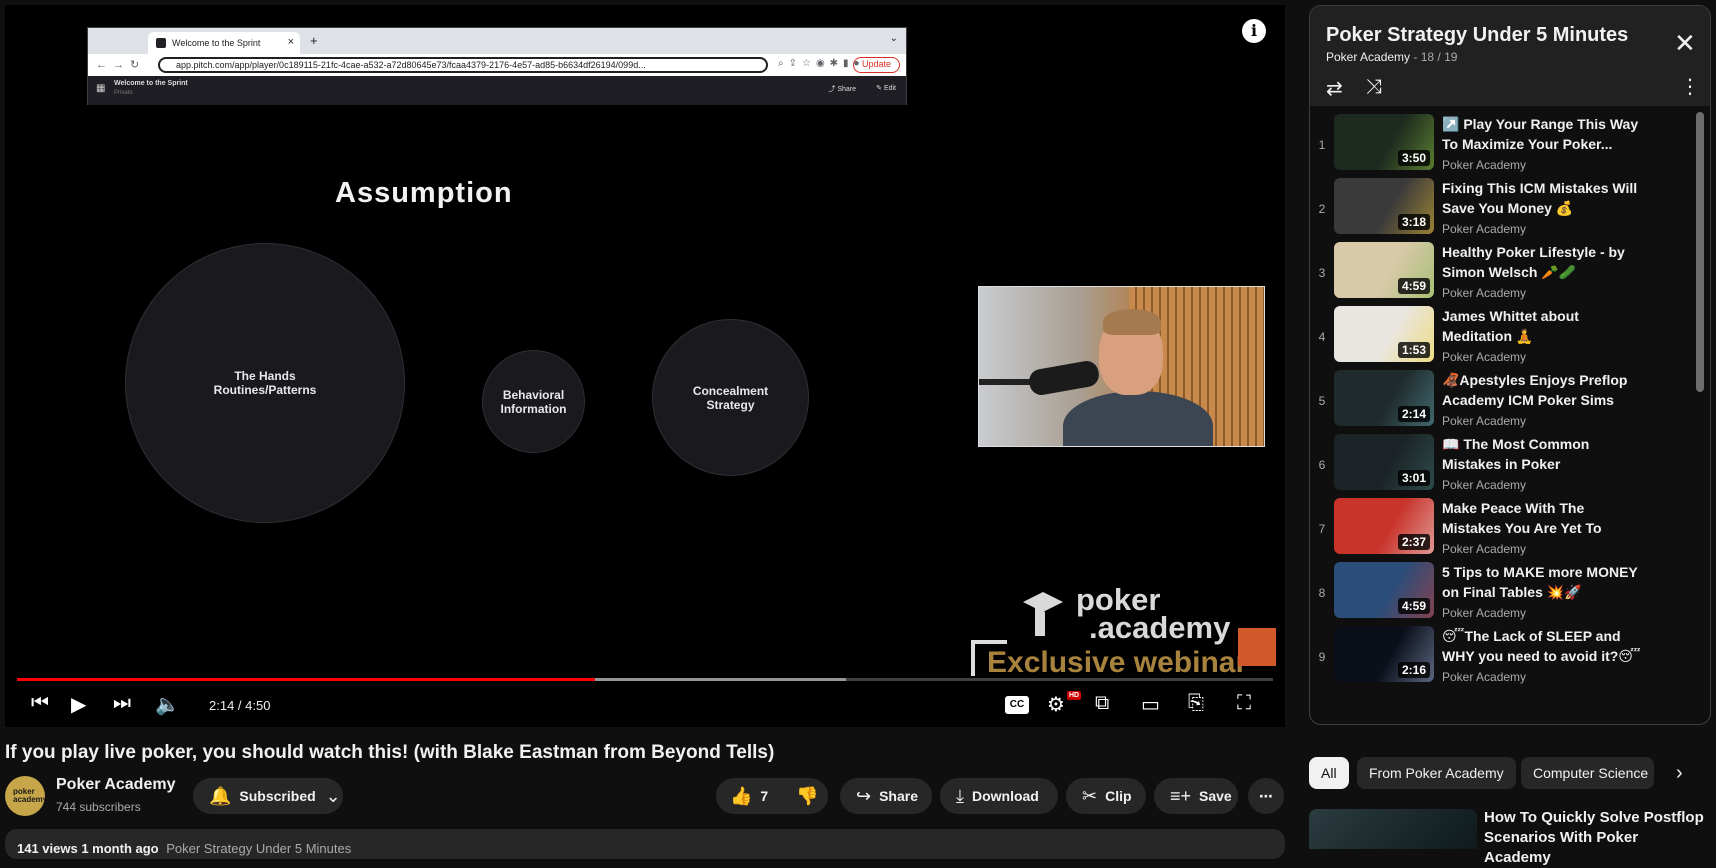  I want to click on settings-gear-icon: ⚙, so click(1056, 704).